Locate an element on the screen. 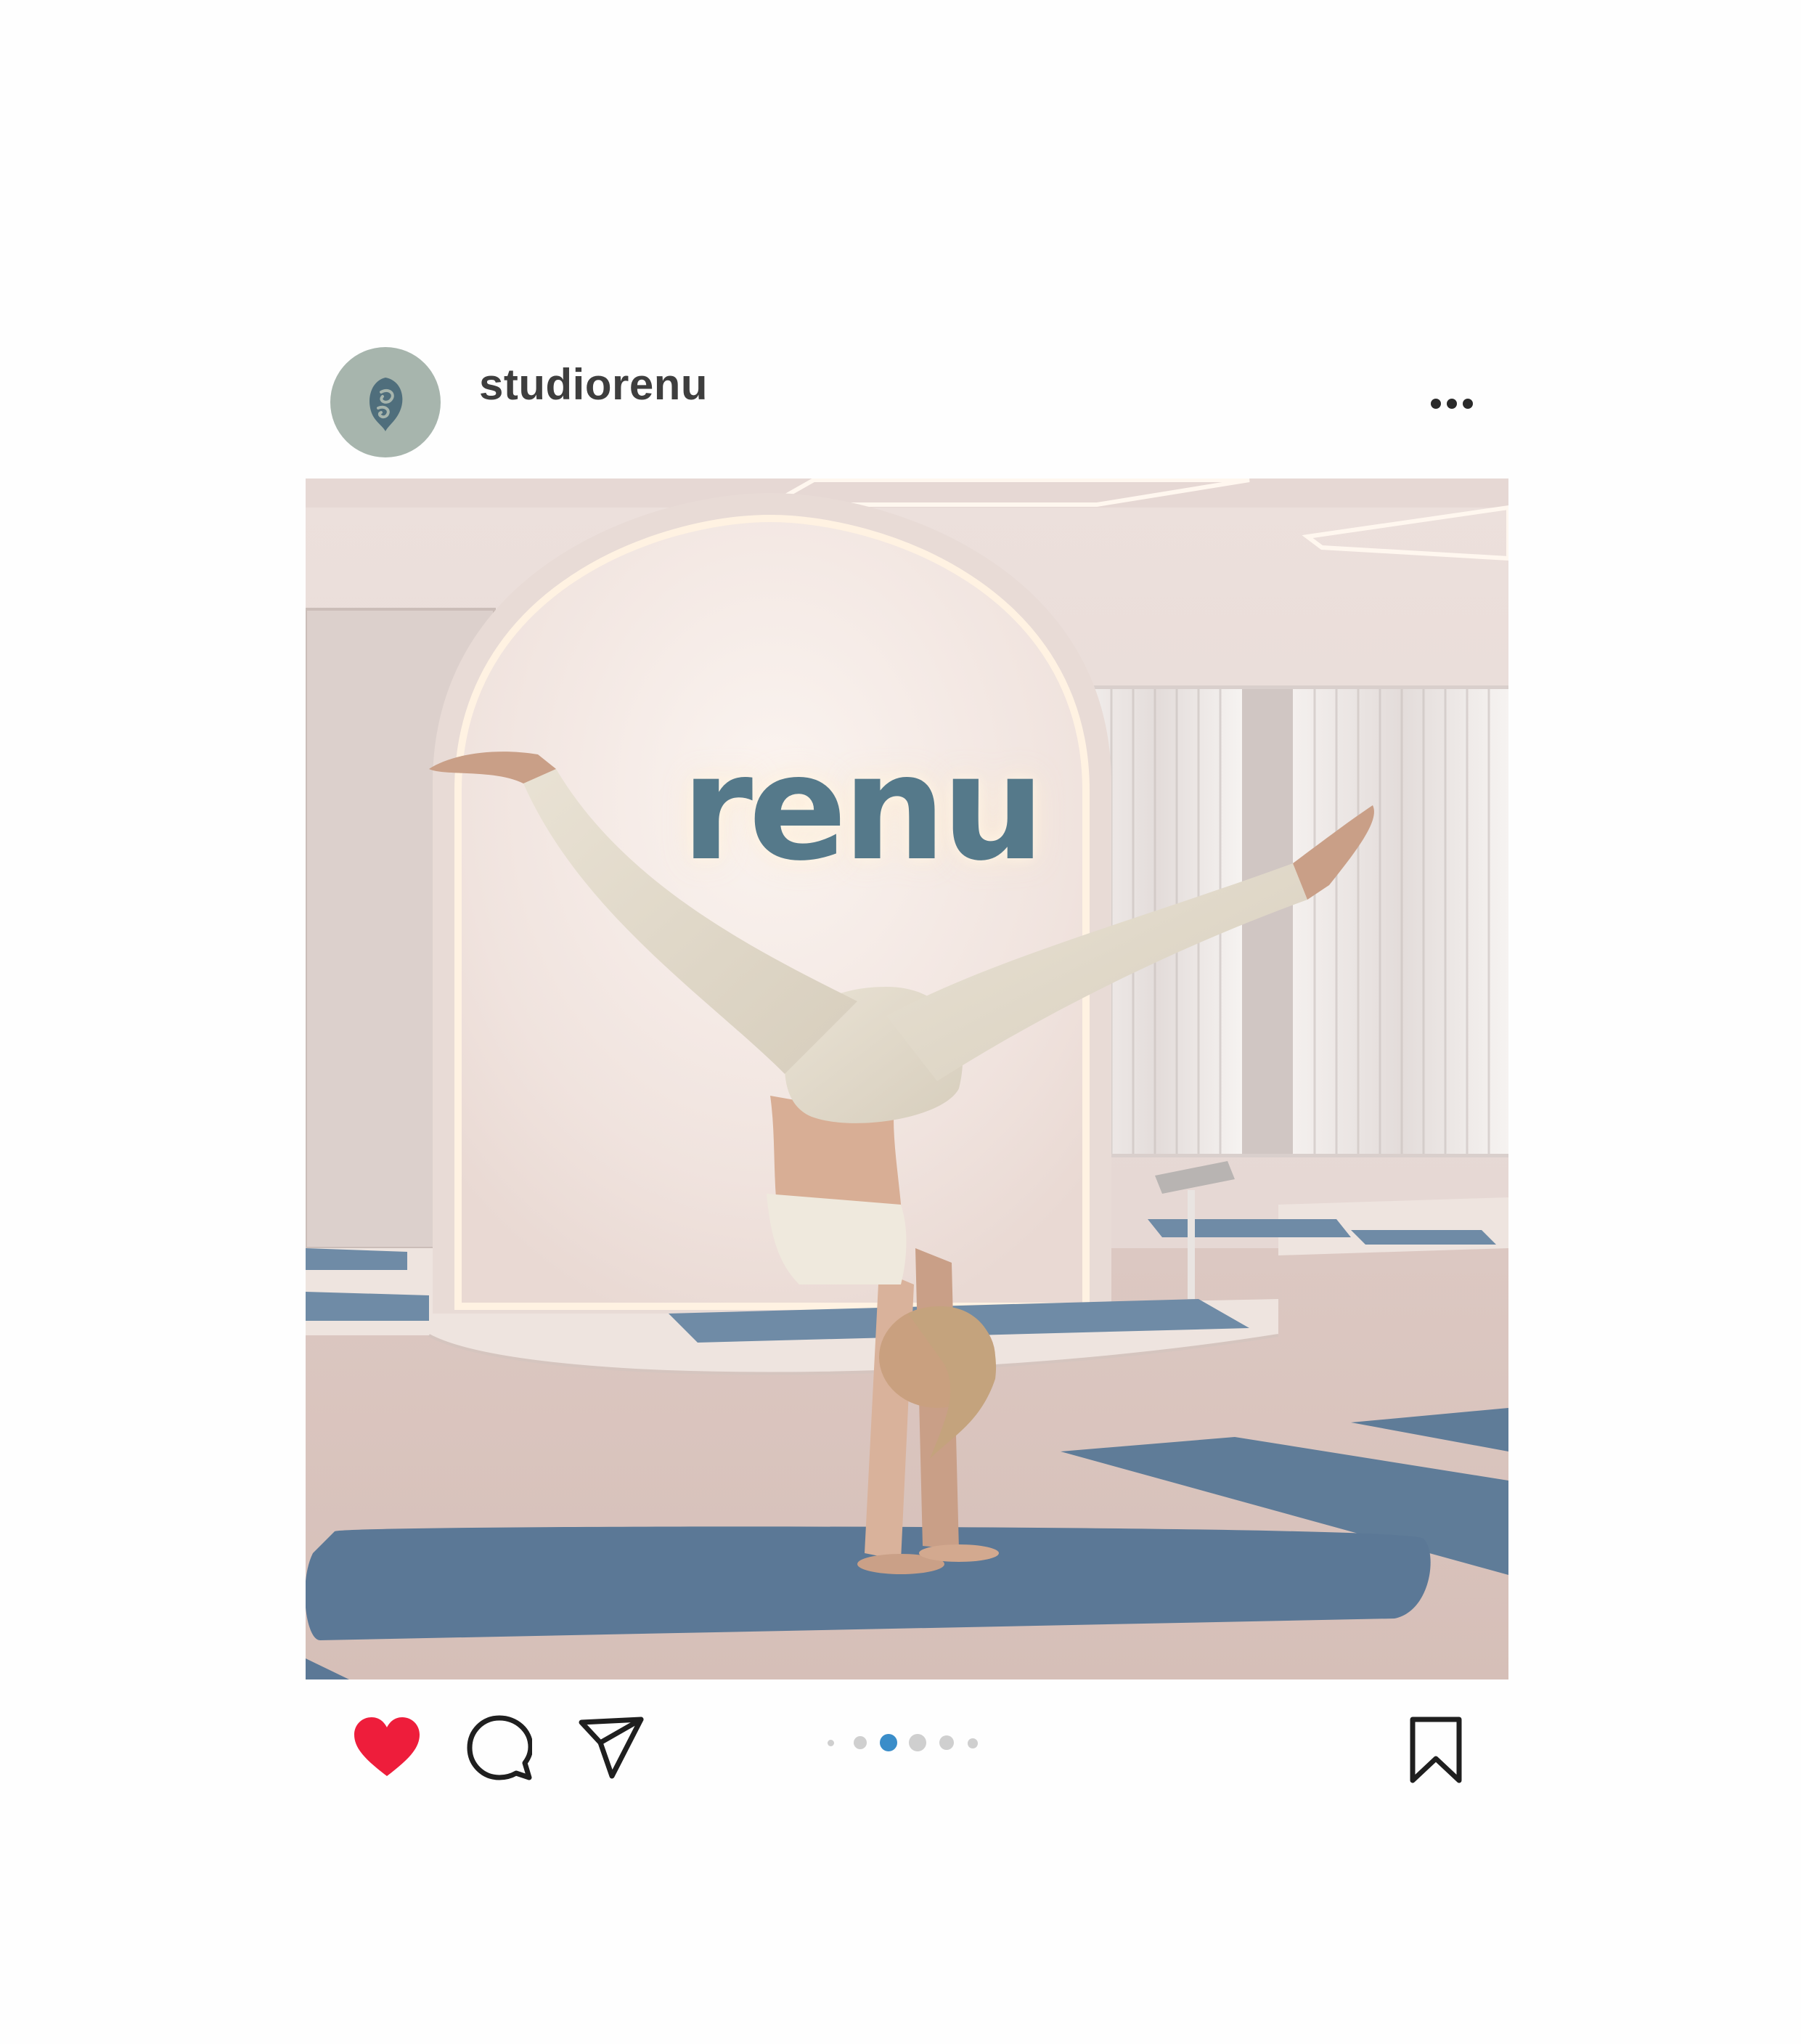 The image size is (1801, 2044). paper-plane-icon is located at coordinates (612, 1748).